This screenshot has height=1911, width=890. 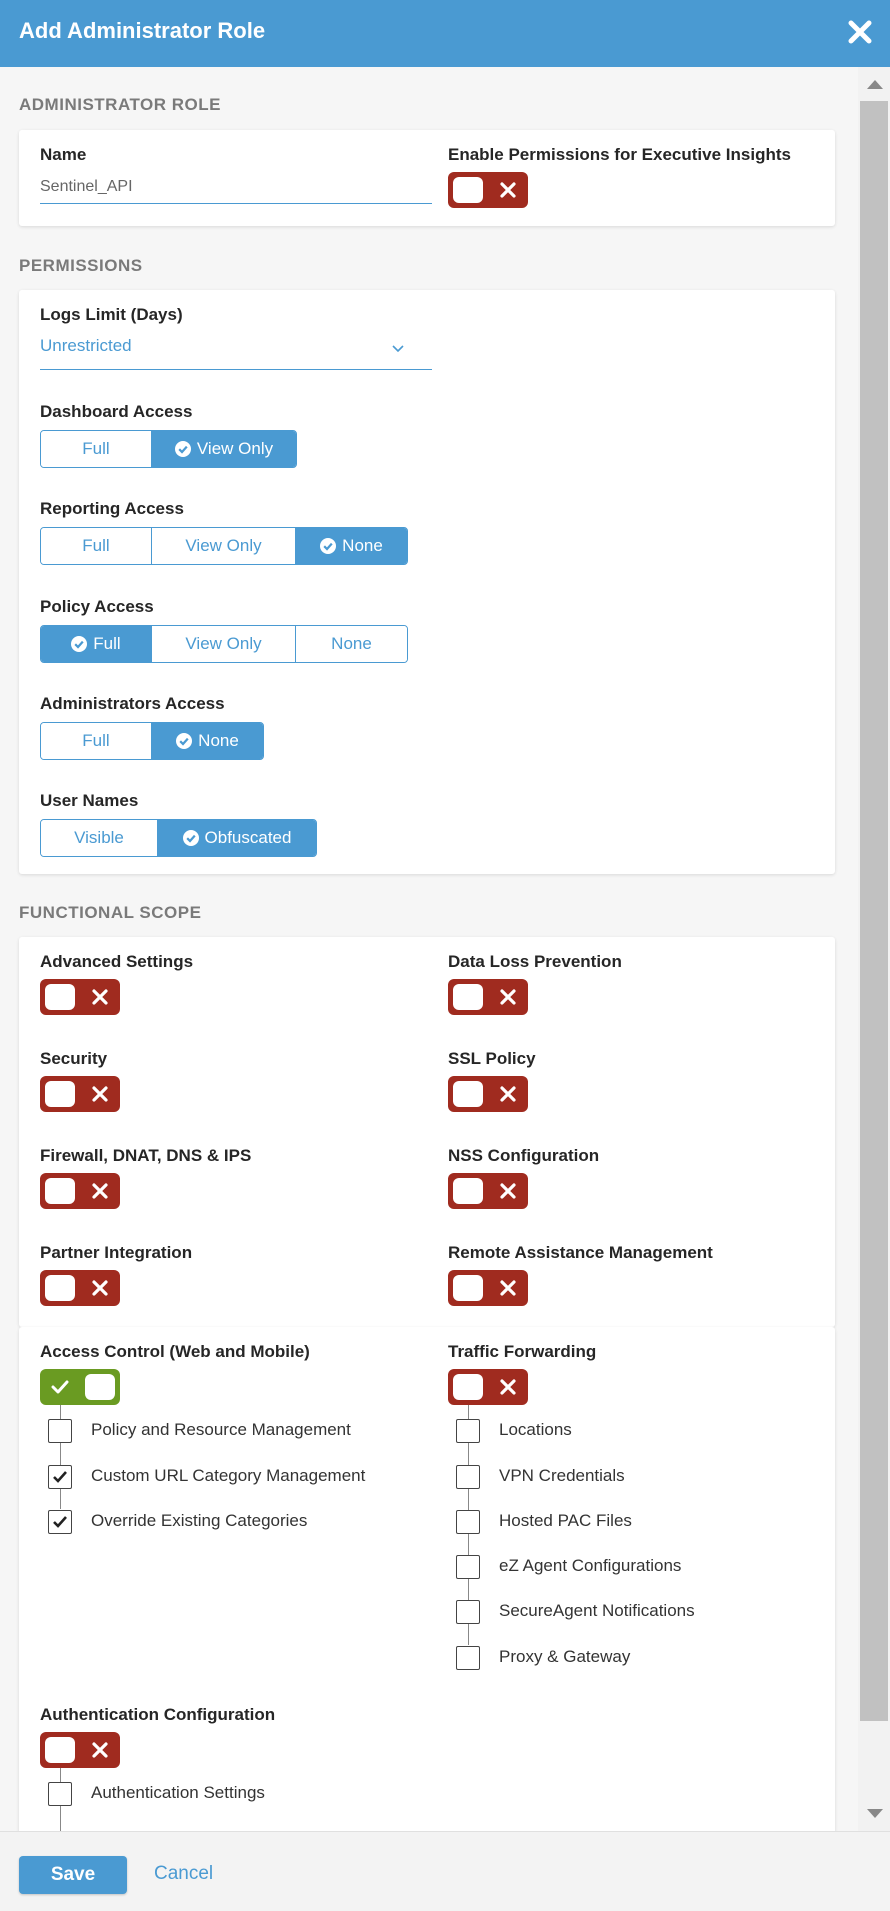 I want to click on reporting-access-segmented: Full View Only None, so click(x=224, y=546).